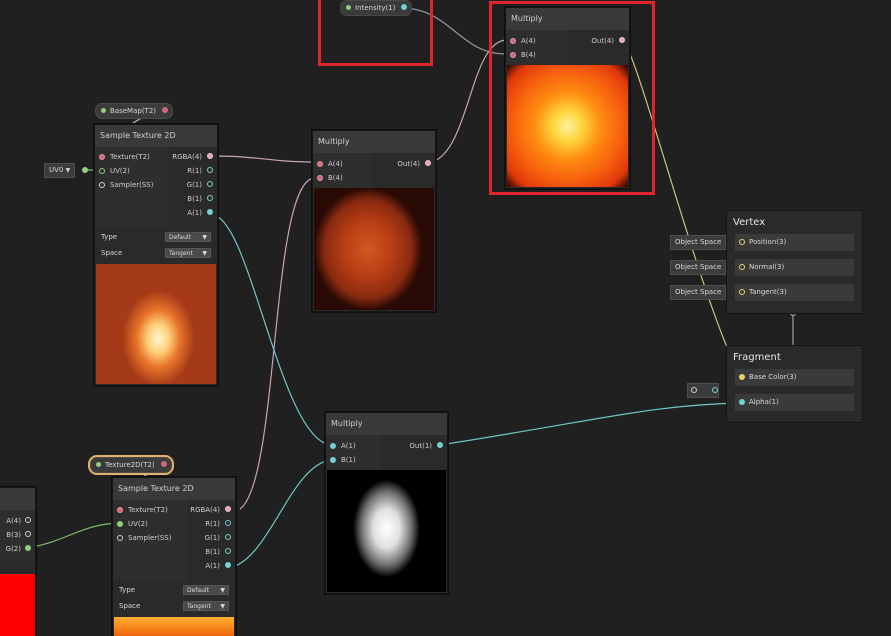 The height and width of the screenshot is (636, 891). Describe the element at coordinates (590, 424) in the screenshot. I see `wire-alpha-out-to-fragment` at that location.